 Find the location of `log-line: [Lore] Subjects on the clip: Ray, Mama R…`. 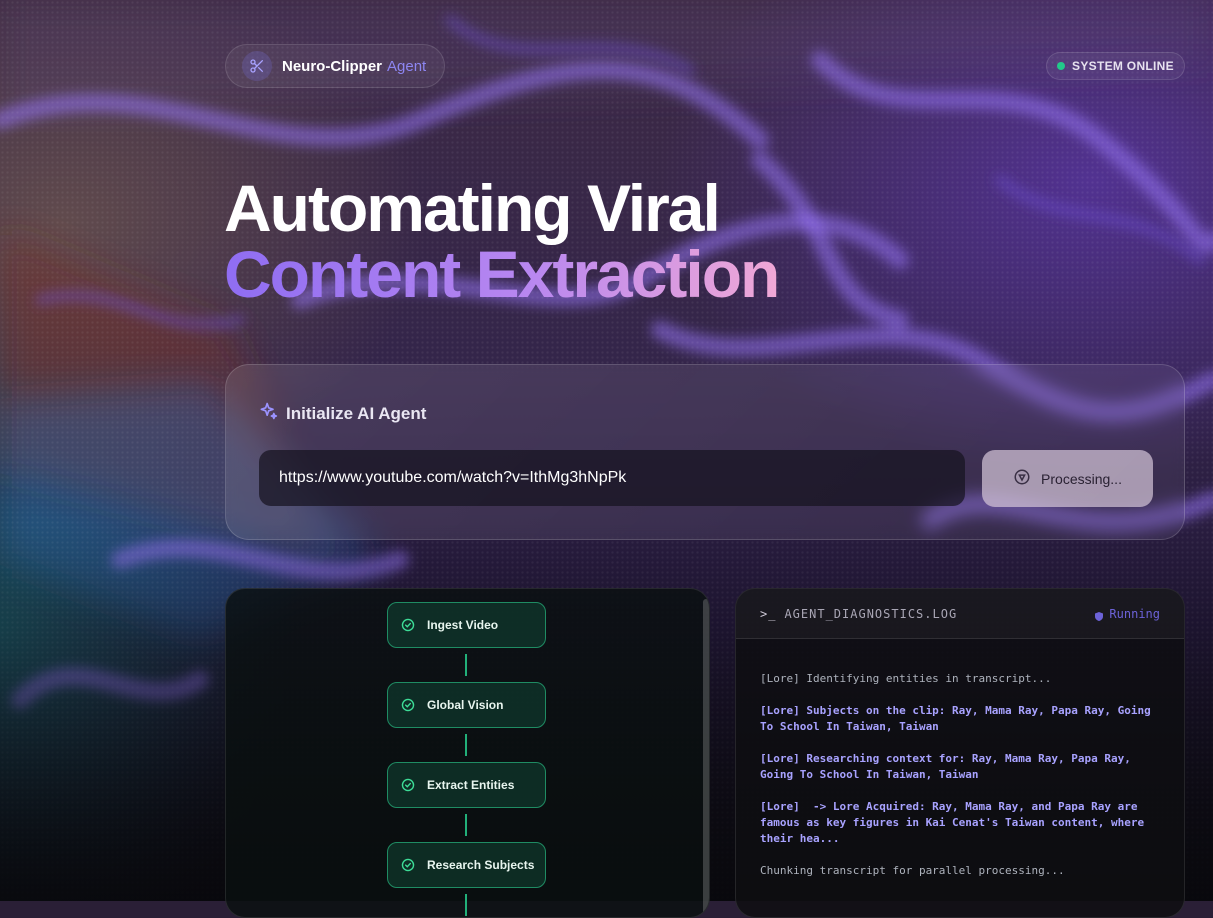

log-line: [Lore] Subjects on the clip: Ray, Mama R… is located at coordinates (959, 718).